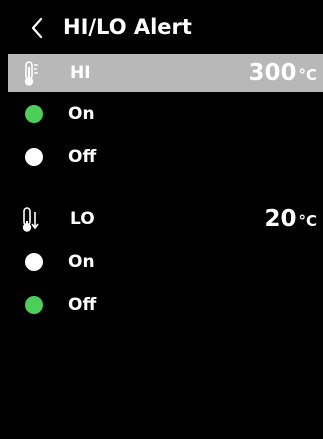 Image resolution: width=323 pixels, height=439 pixels. Describe the element at coordinates (165, 305) in the screenshot. I see `lo-option-off: Off` at that location.